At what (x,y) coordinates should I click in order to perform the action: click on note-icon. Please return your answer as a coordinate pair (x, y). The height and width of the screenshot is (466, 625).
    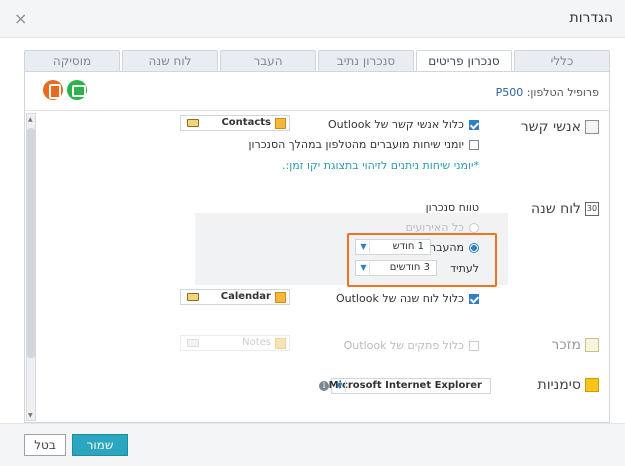
    Looking at the image, I should click on (592, 345).